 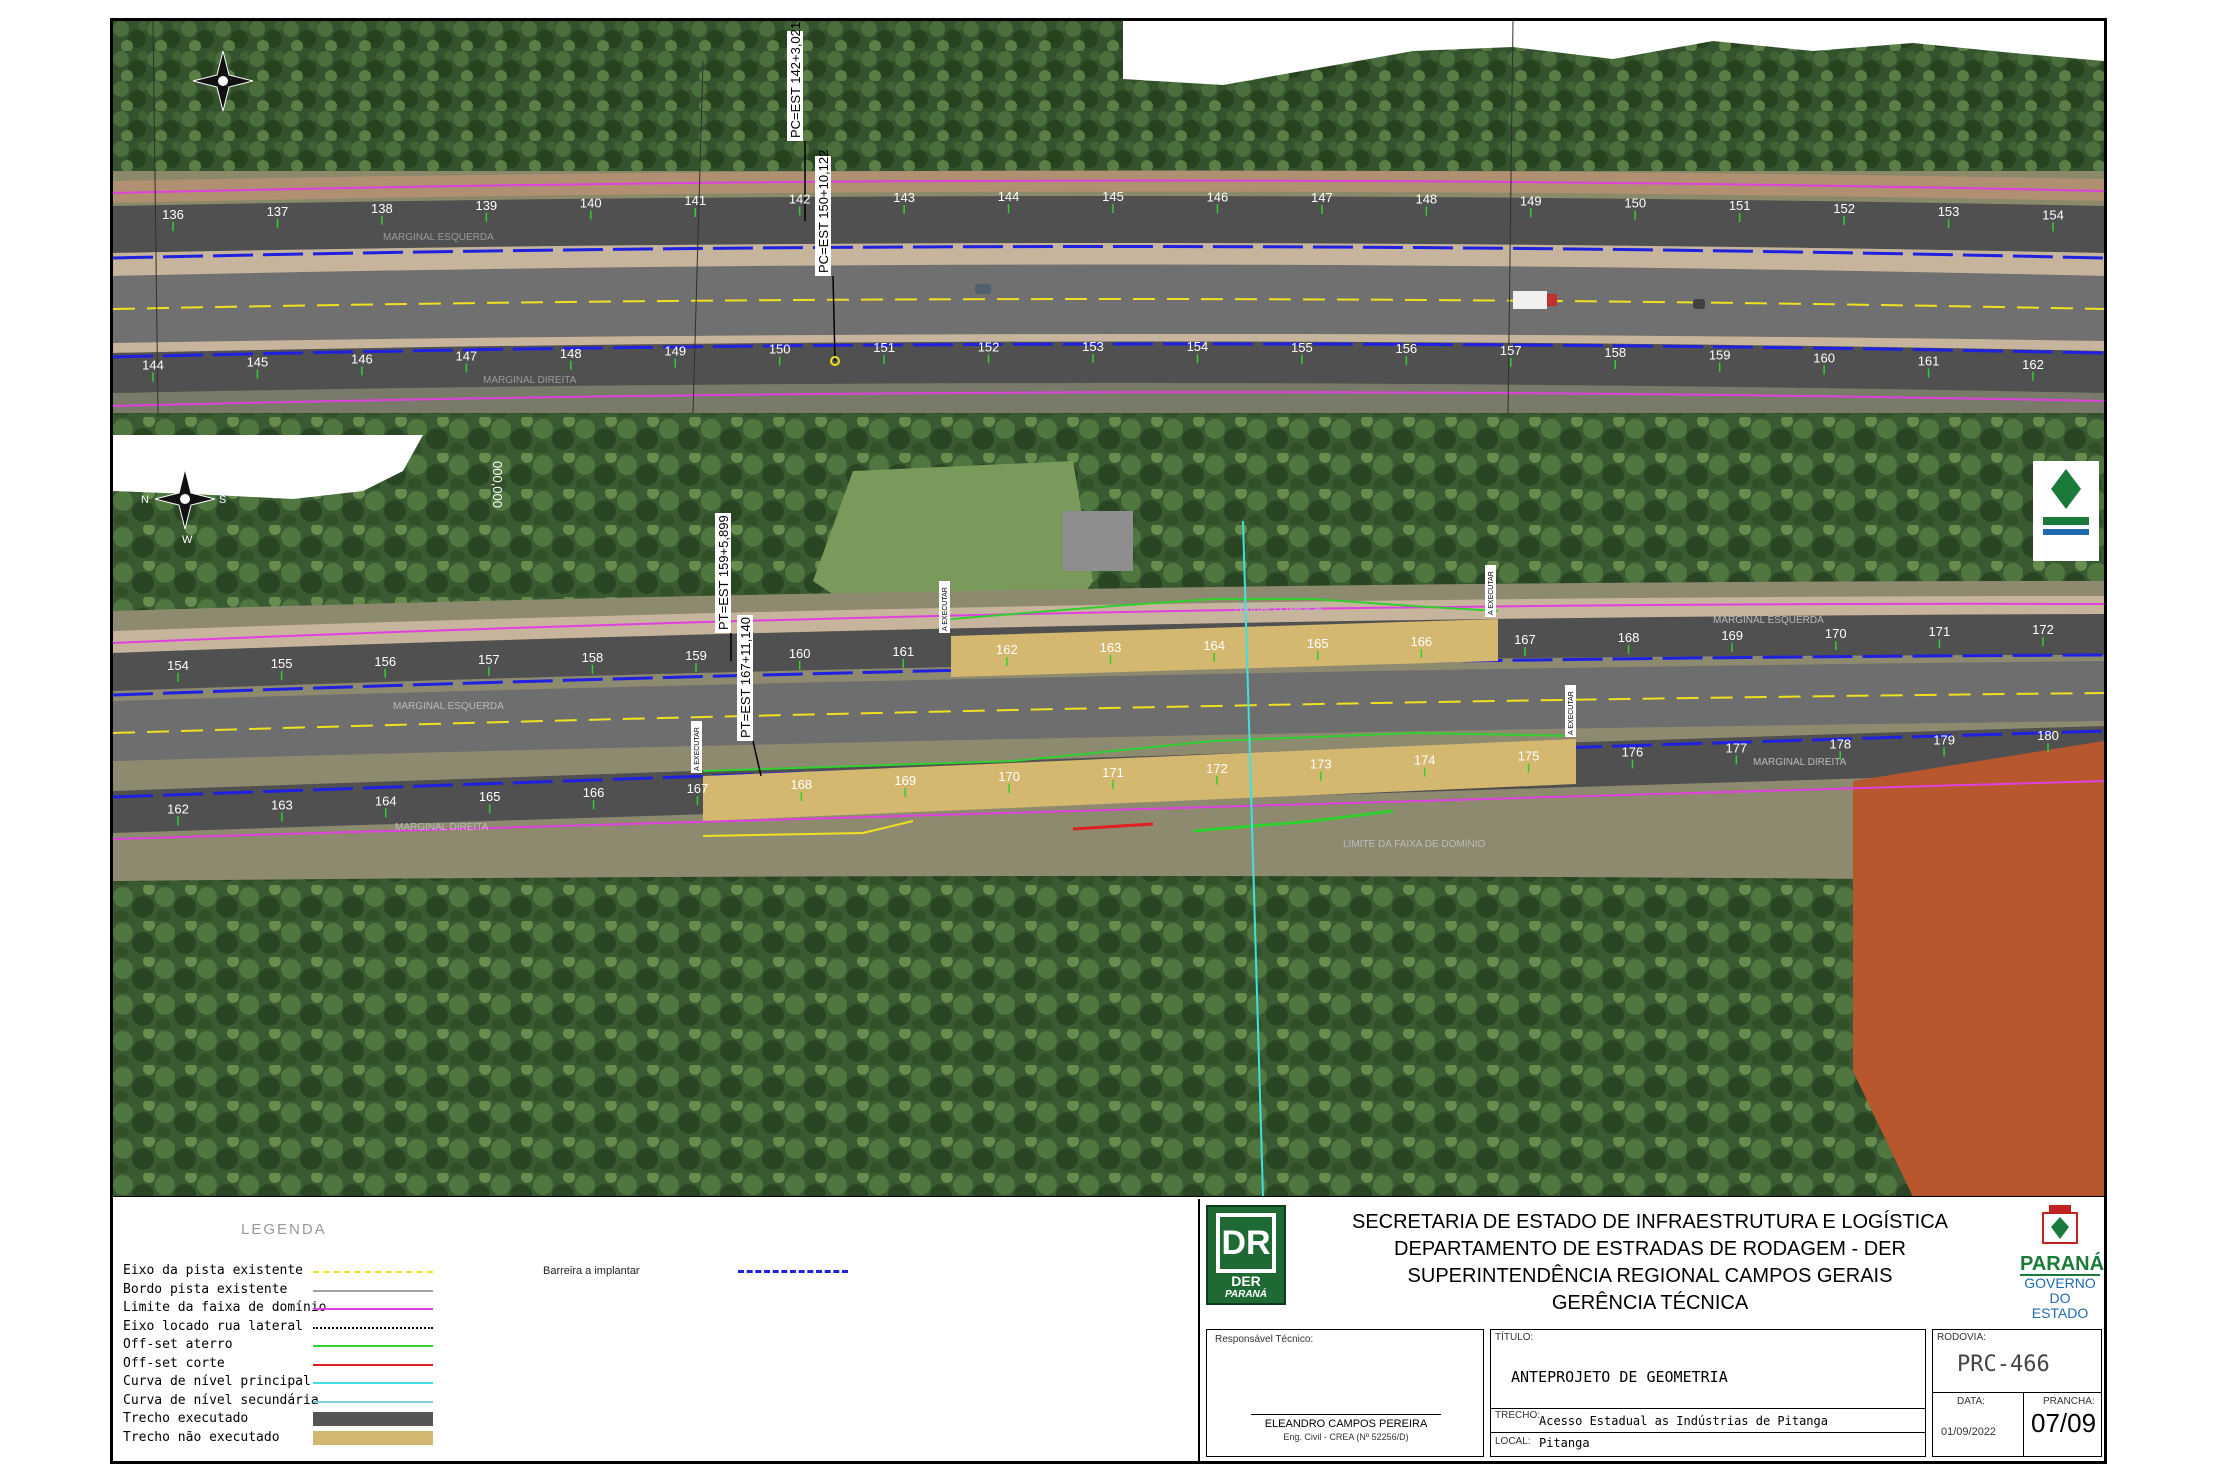 I want to click on bottom-marginal-direita-label: MARGINAL DIREITA, so click(x=1800, y=762).